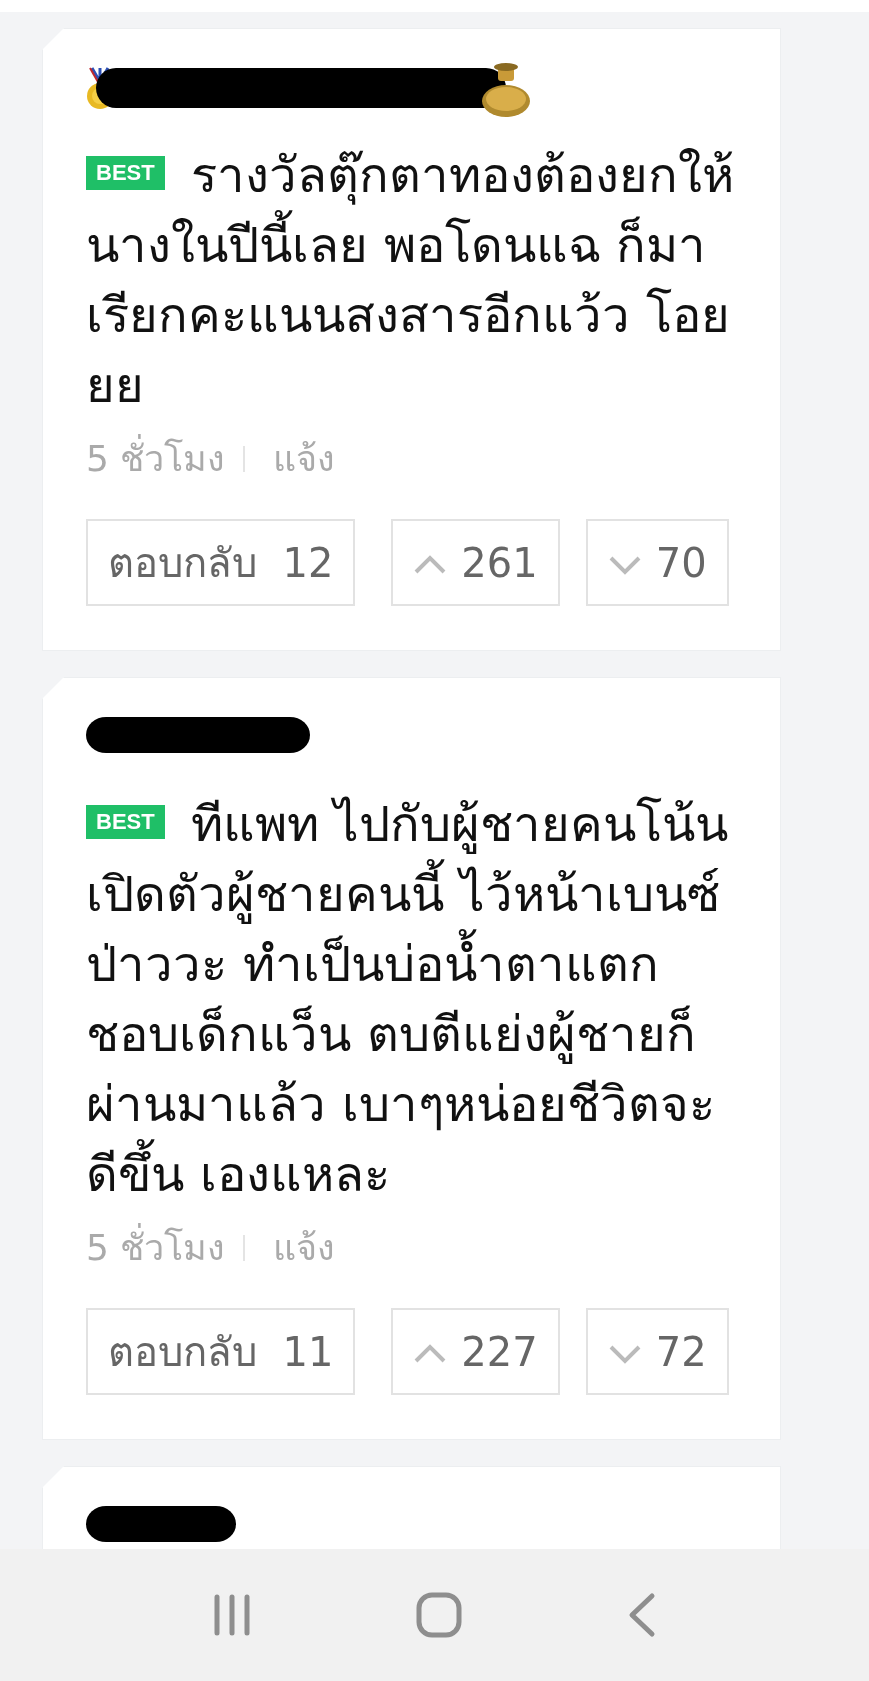  Describe the element at coordinates (657, 562) in the screenshot. I see `downvote-button: 70` at that location.